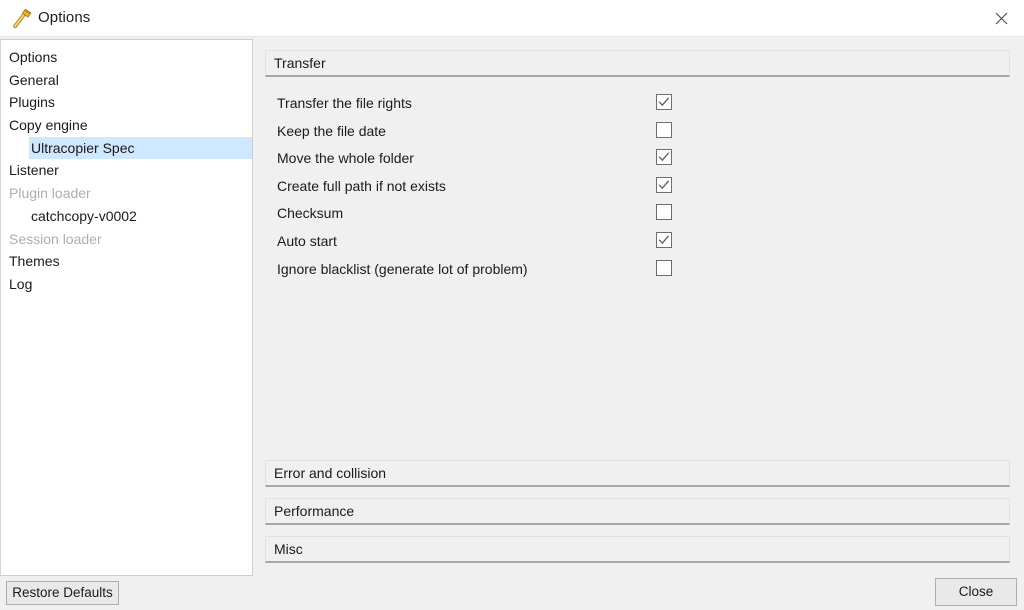  I want to click on option-row-transfer-file-rights: Transfer the file rights, so click(637, 106).